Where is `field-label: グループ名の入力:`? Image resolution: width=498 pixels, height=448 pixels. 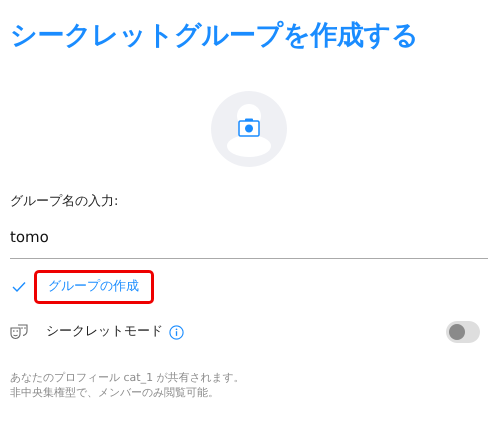
field-label: グループ名の入力: is located at coordinates (65, 202).